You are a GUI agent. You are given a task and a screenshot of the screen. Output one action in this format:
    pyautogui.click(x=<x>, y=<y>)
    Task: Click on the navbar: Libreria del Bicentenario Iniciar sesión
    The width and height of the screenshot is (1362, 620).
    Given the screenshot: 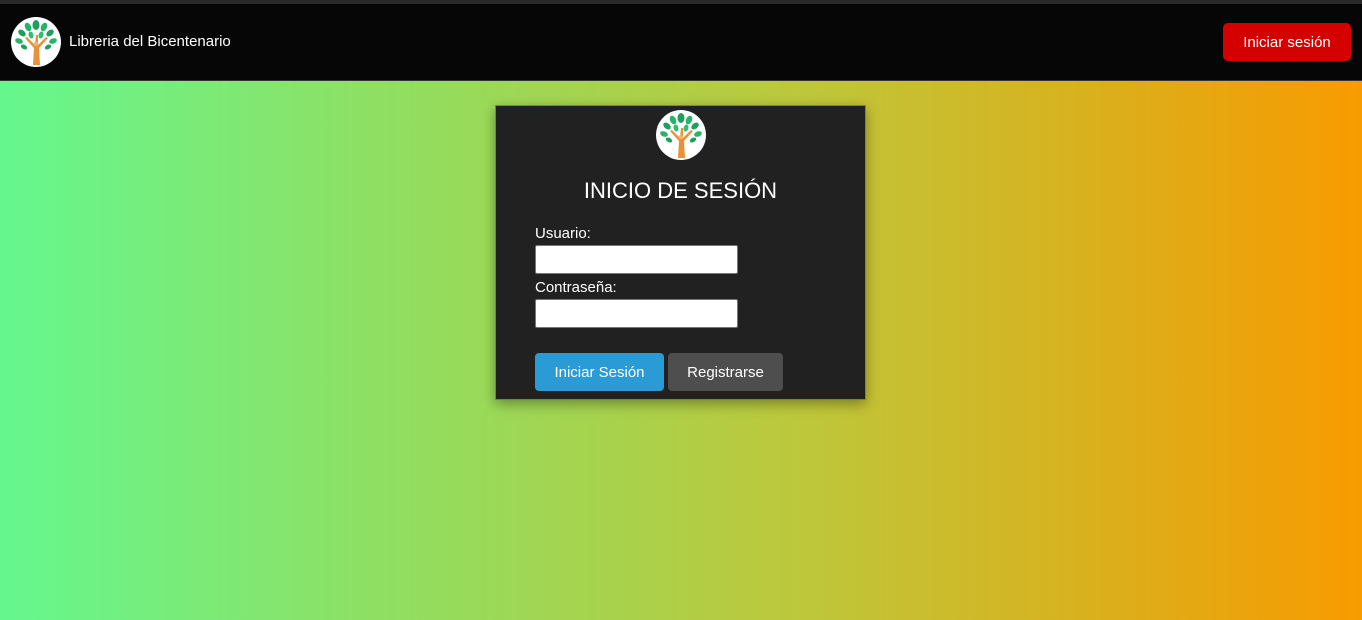 What is the action you would take?
    pyautogui.click(x=681, y=42)
    